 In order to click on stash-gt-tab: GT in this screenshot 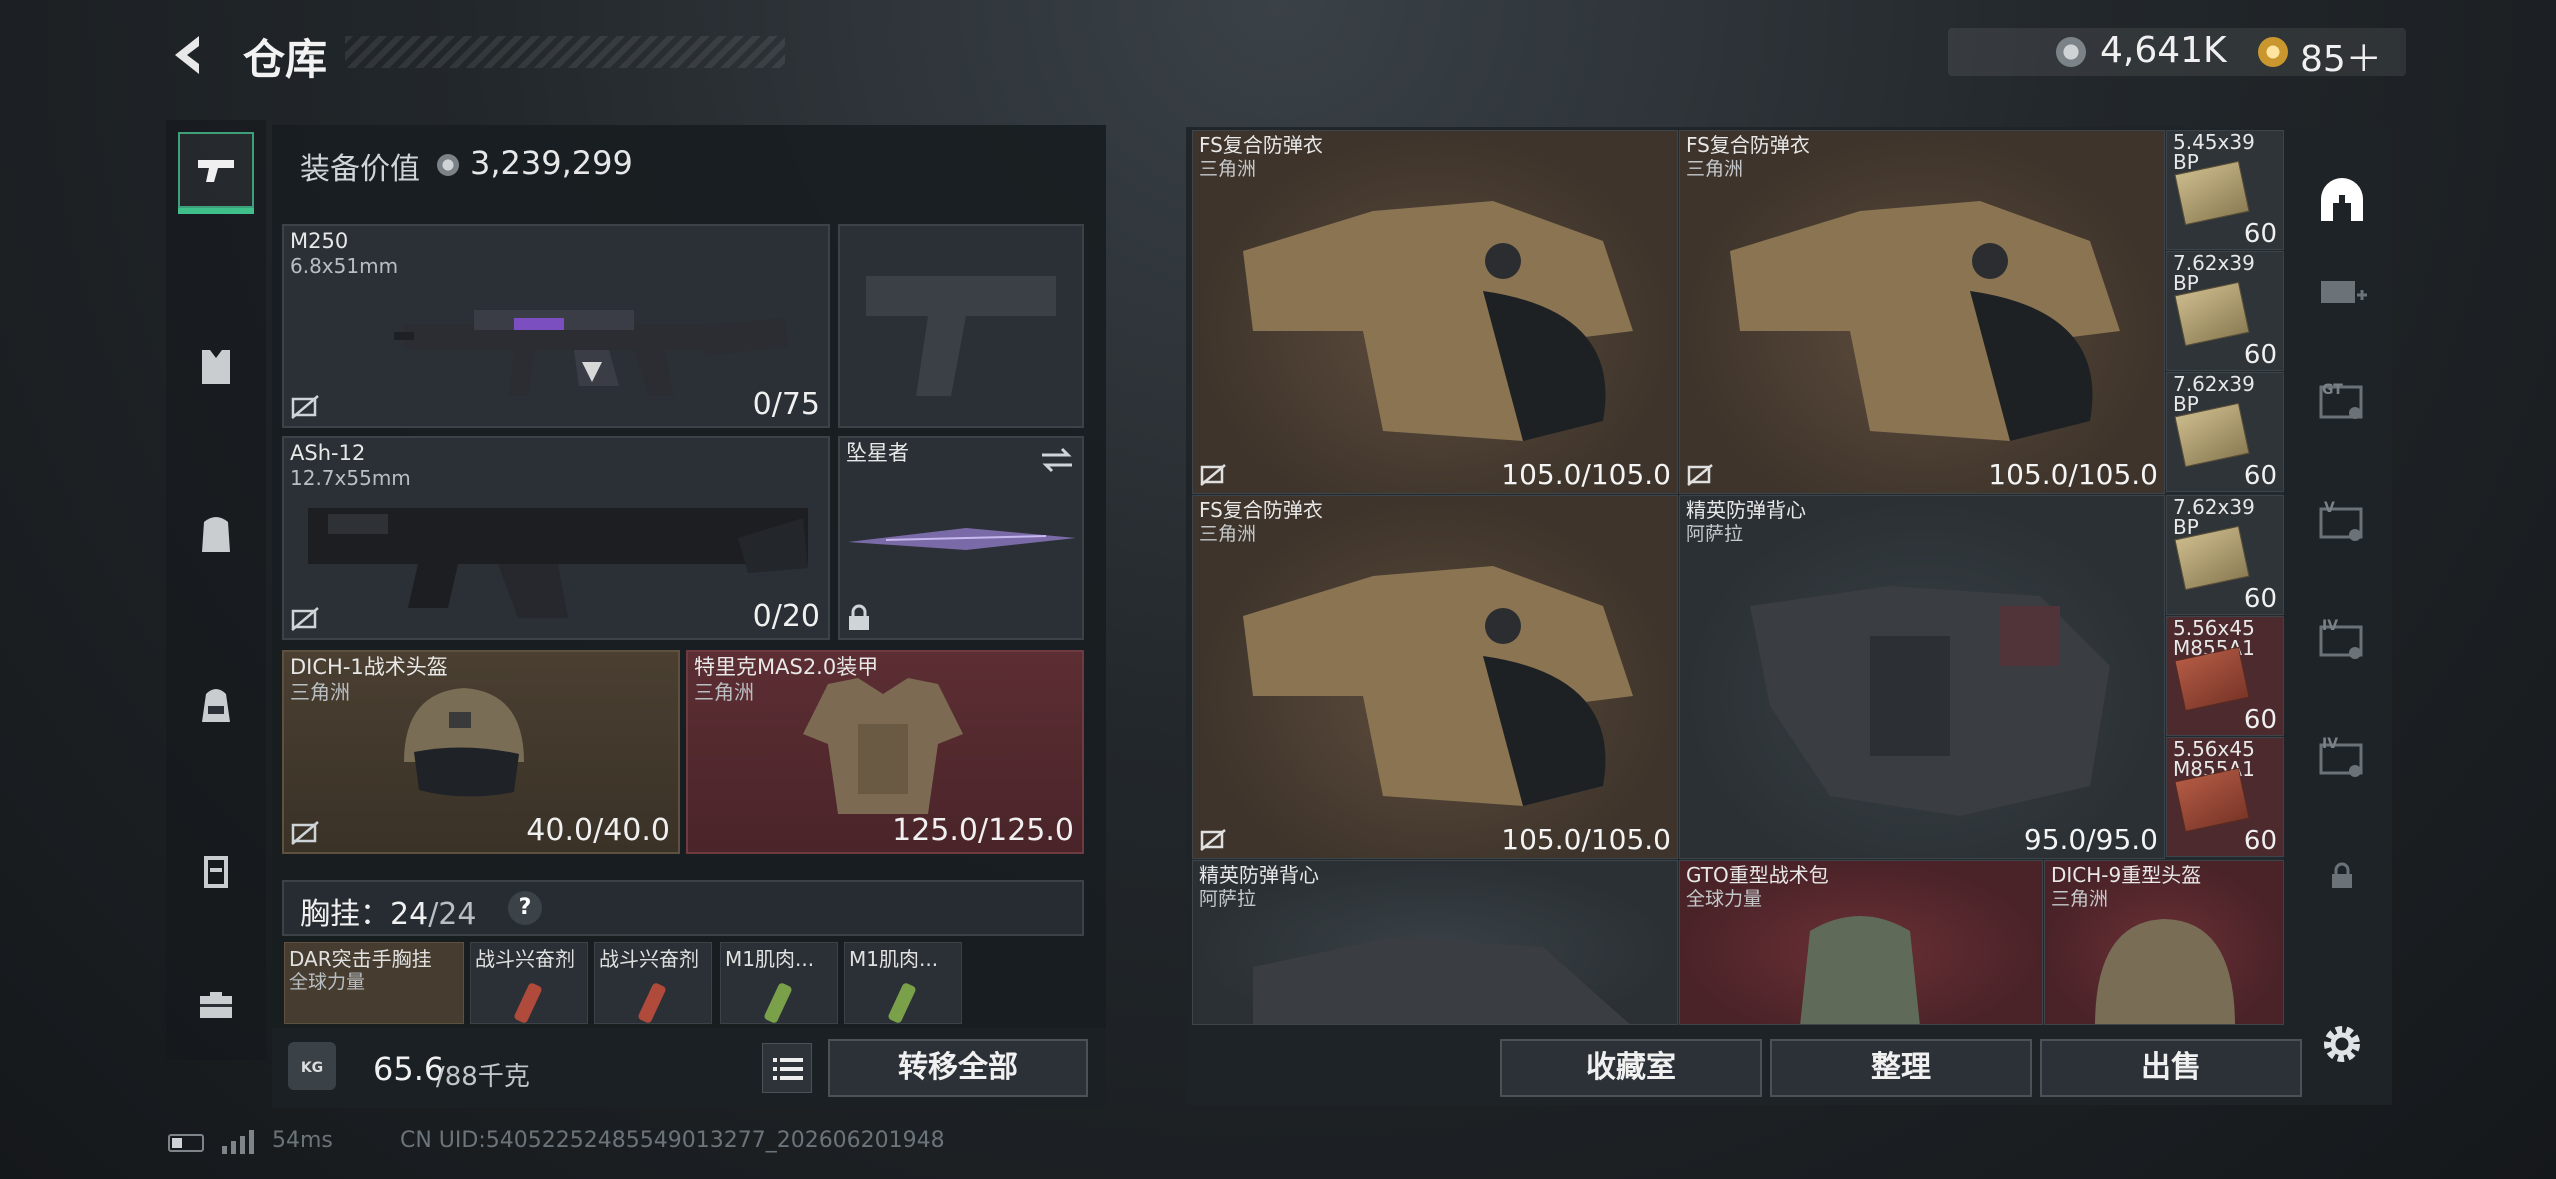, I will do `click(2342, 402)`.